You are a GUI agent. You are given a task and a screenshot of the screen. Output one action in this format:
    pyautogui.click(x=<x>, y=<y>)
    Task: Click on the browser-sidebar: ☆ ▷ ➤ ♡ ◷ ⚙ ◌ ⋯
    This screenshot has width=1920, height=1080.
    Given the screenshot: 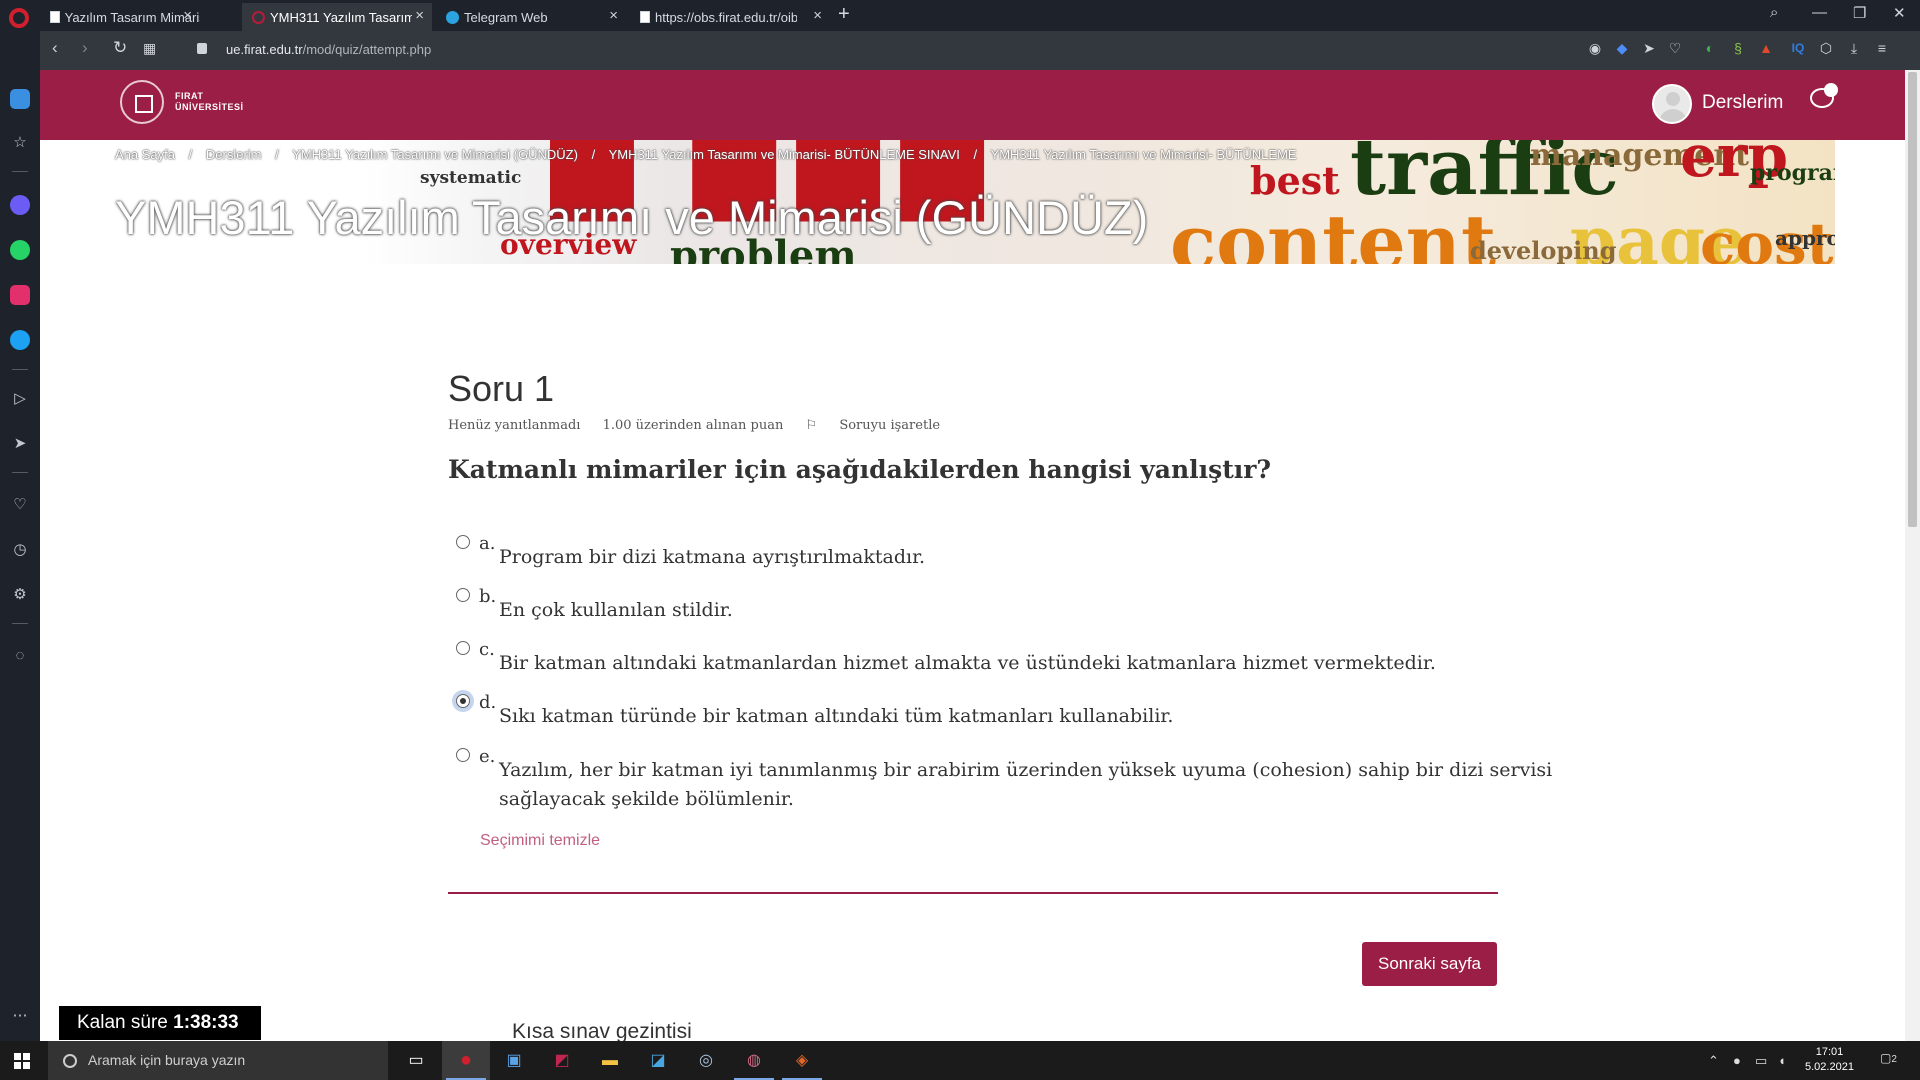 What is the action you would take?
    pyautogui.click(x=20, y=536)
    